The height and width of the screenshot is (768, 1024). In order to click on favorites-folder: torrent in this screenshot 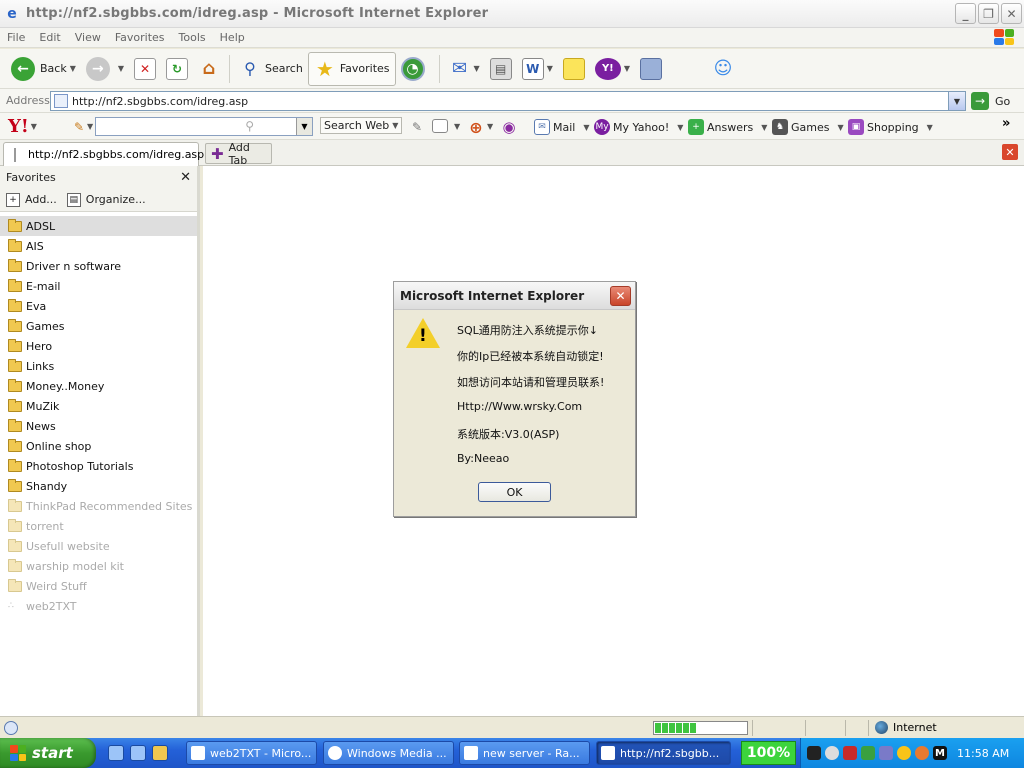, I will do `click(98, 526)`.